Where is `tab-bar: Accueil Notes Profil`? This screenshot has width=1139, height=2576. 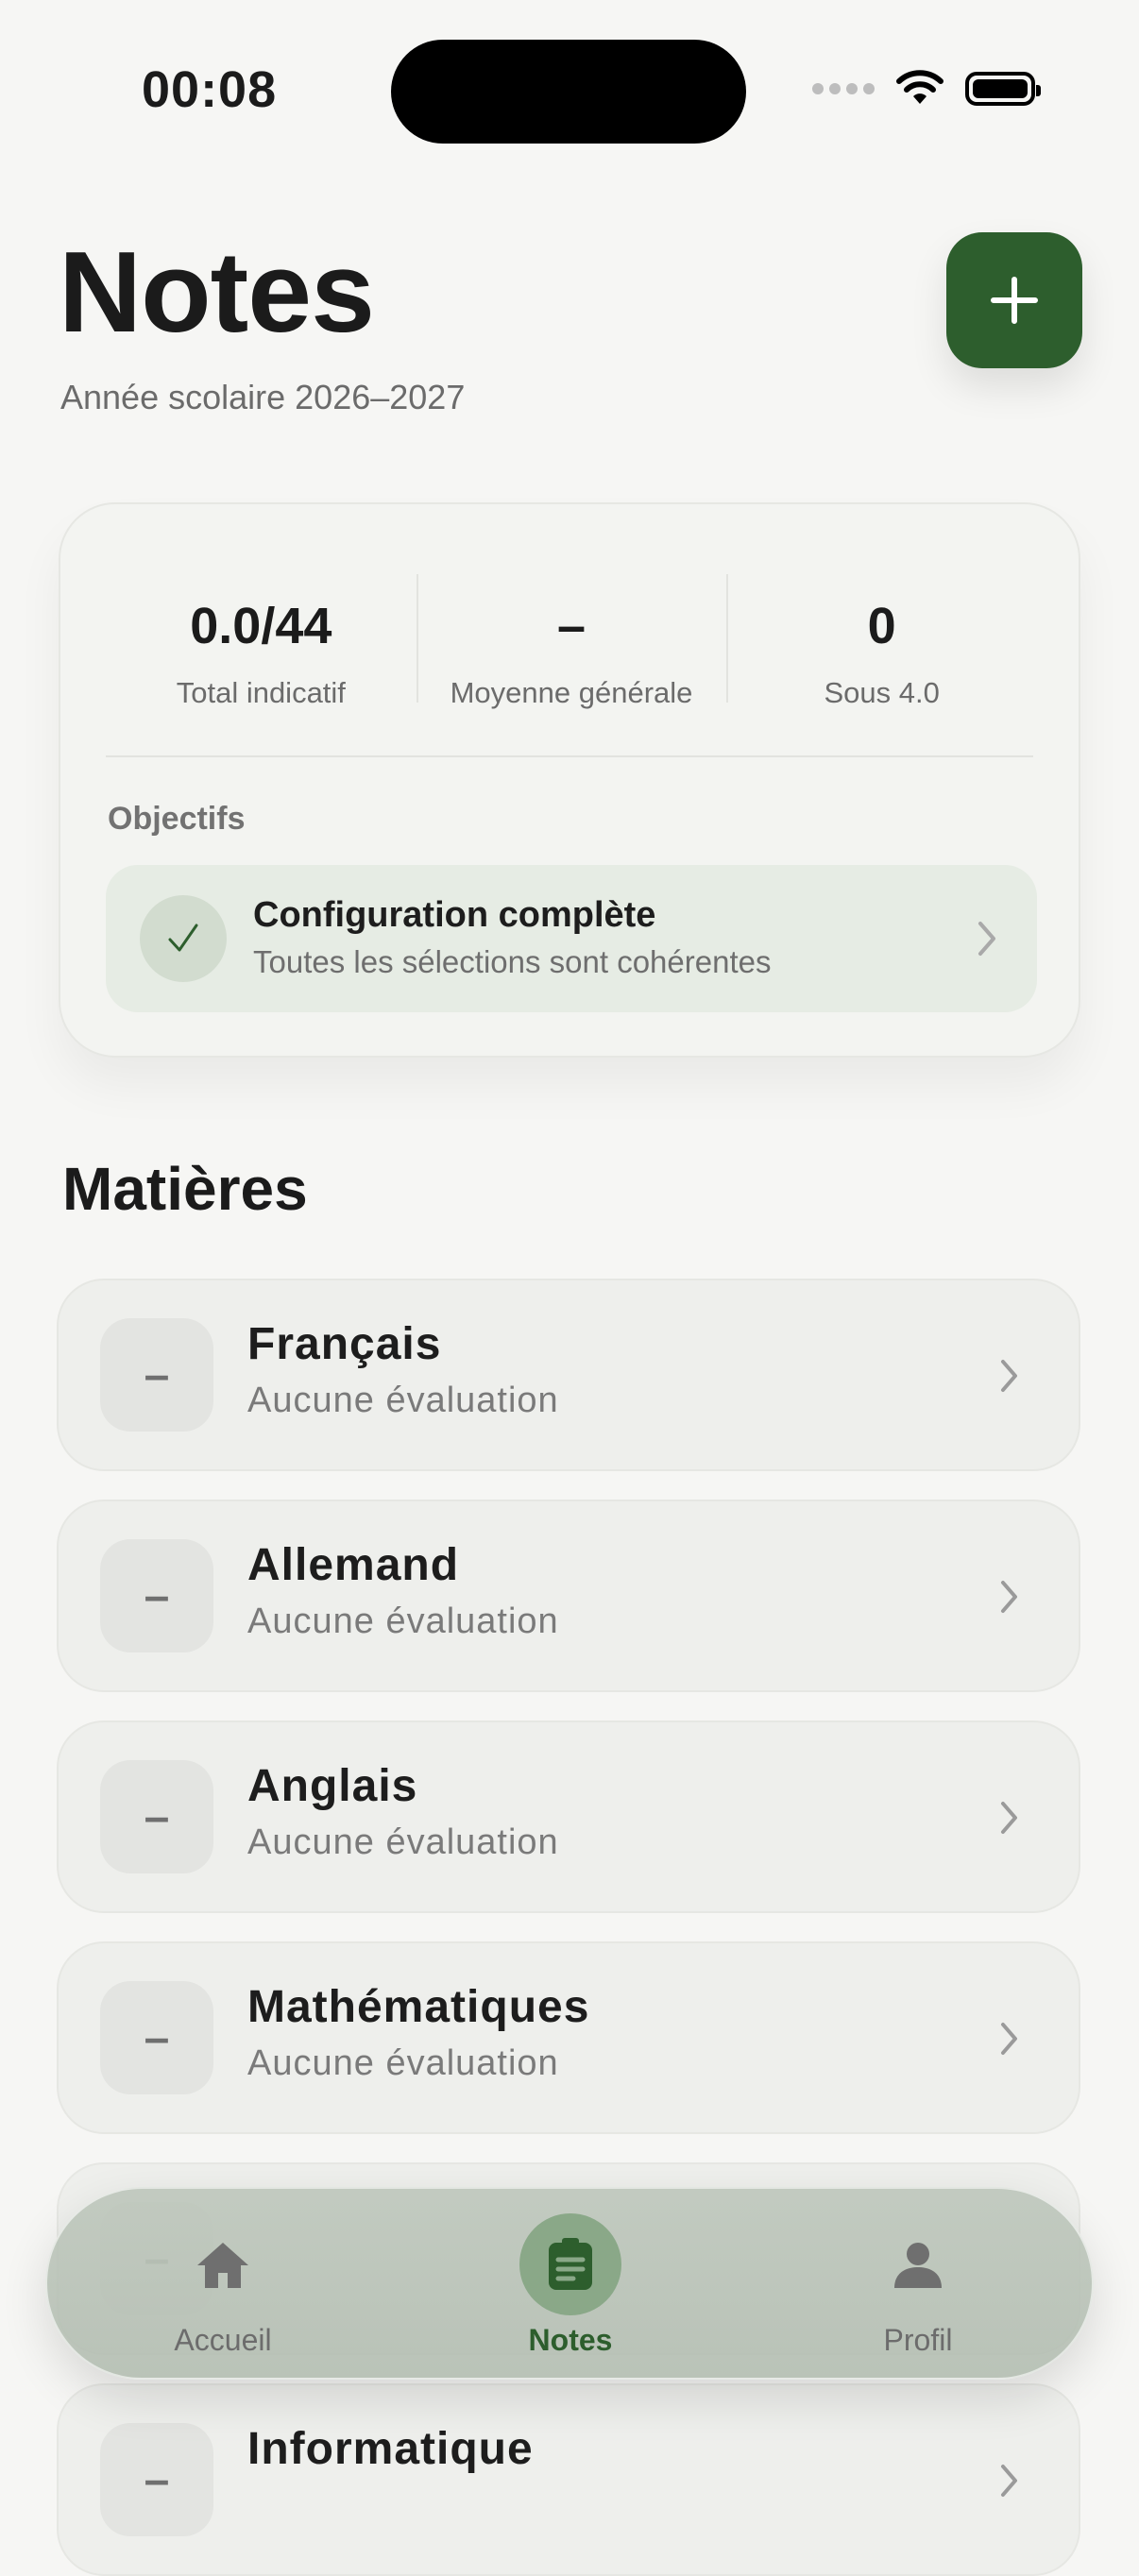 tab-bar: Accueil Notes Profil is located at coordinates (569, 2283).